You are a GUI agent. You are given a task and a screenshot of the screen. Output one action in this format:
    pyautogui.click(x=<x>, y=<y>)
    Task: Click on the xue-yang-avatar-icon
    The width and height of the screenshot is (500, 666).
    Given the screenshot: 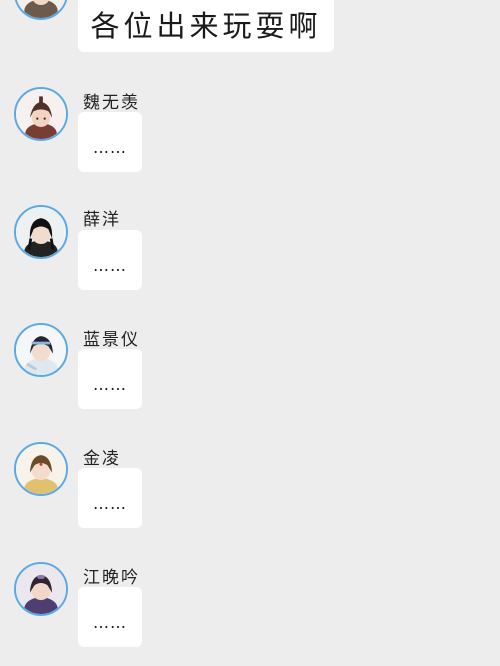 What is the action you would take?
    pyautogui.click(x=41, y=232)
    